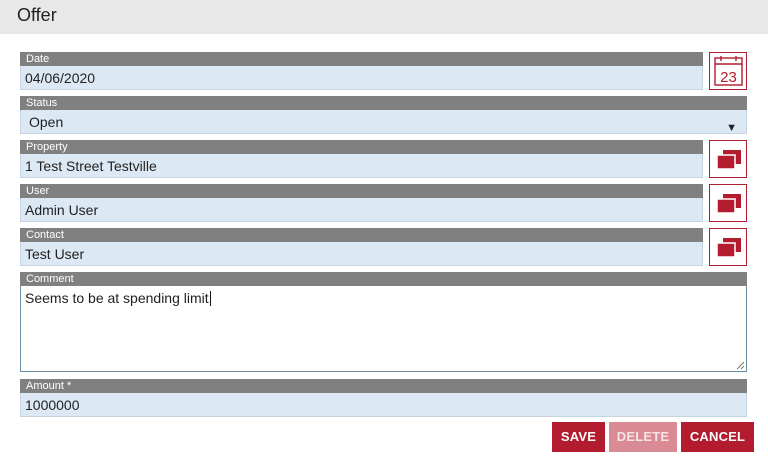 This screenshot has width=768, height=463. Describe the element at coordinates (728, 77) in the screenshot. I see `calendar-day: 23` at that location.